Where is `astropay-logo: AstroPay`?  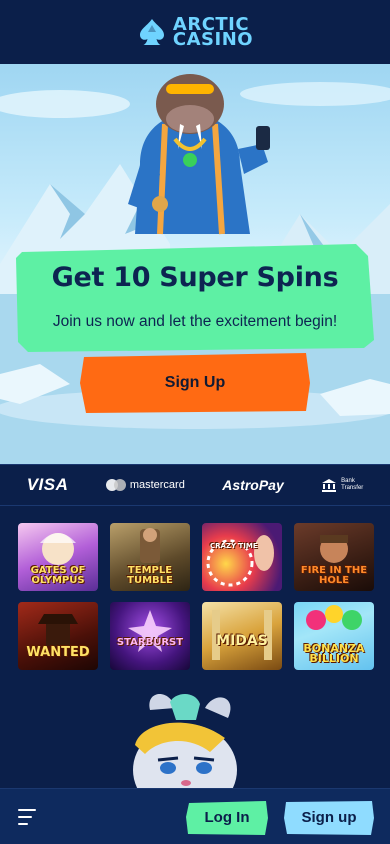 astropay-logo: AstroPay is located at coordinates (252, 485).